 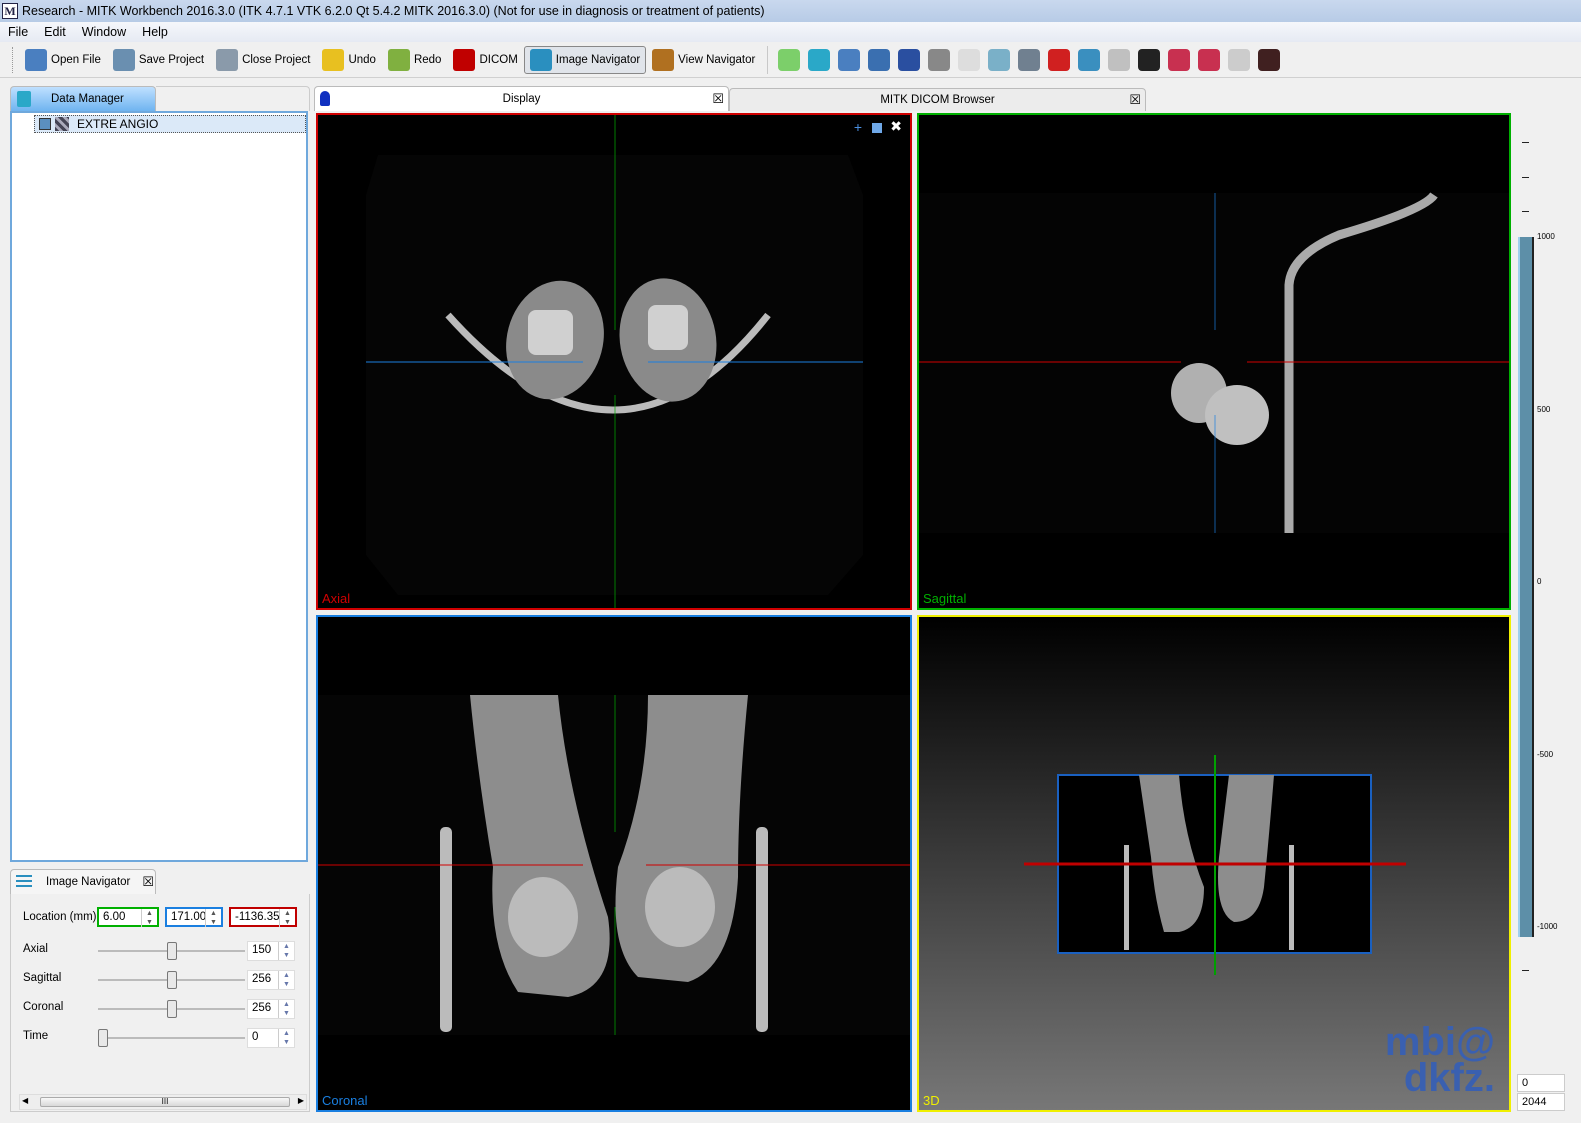 What do you see at coordinates (345, 1100) in the screenshot?
I see `view-label: Coronal` at bounding box center [345, 1100].